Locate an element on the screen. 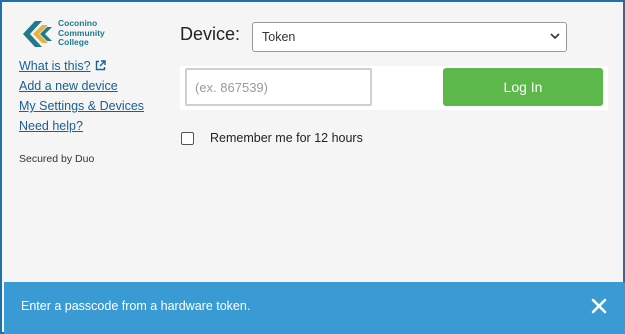 Image resolution: width=625 pixels, height=334 pixels. device-label: Device: is located at coordinates (210, 34).